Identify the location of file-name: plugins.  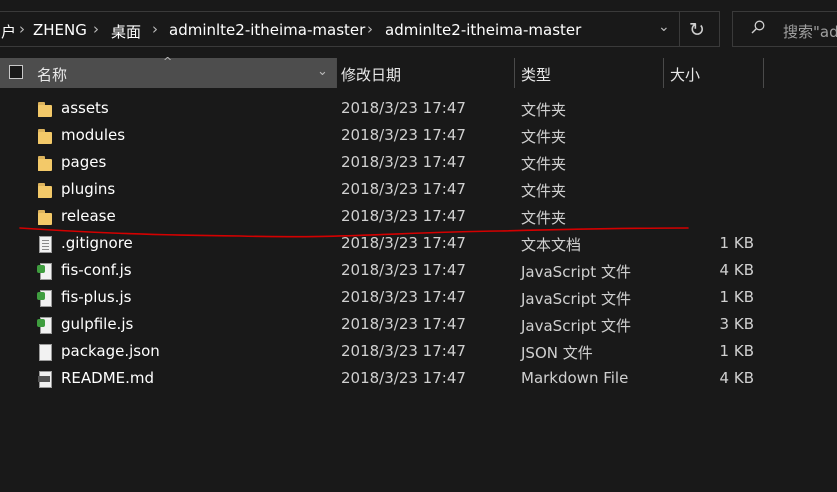
(88, 189).